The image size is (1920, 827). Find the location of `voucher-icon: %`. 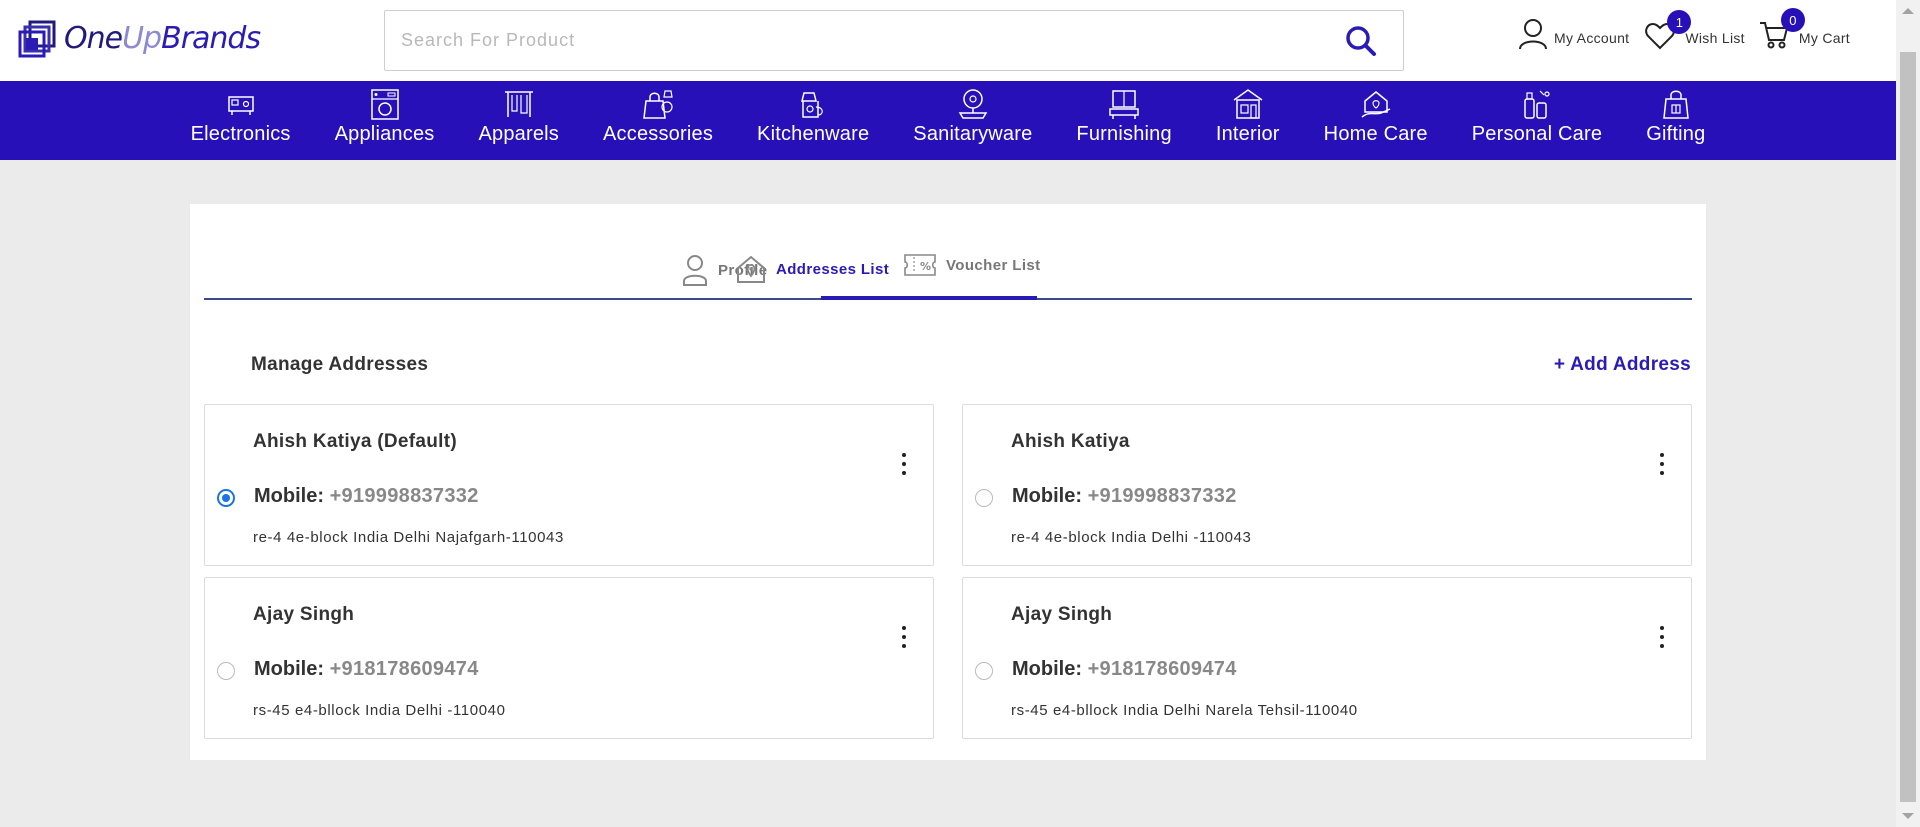

voucher-icon: % is located at coordinates (920, 265).